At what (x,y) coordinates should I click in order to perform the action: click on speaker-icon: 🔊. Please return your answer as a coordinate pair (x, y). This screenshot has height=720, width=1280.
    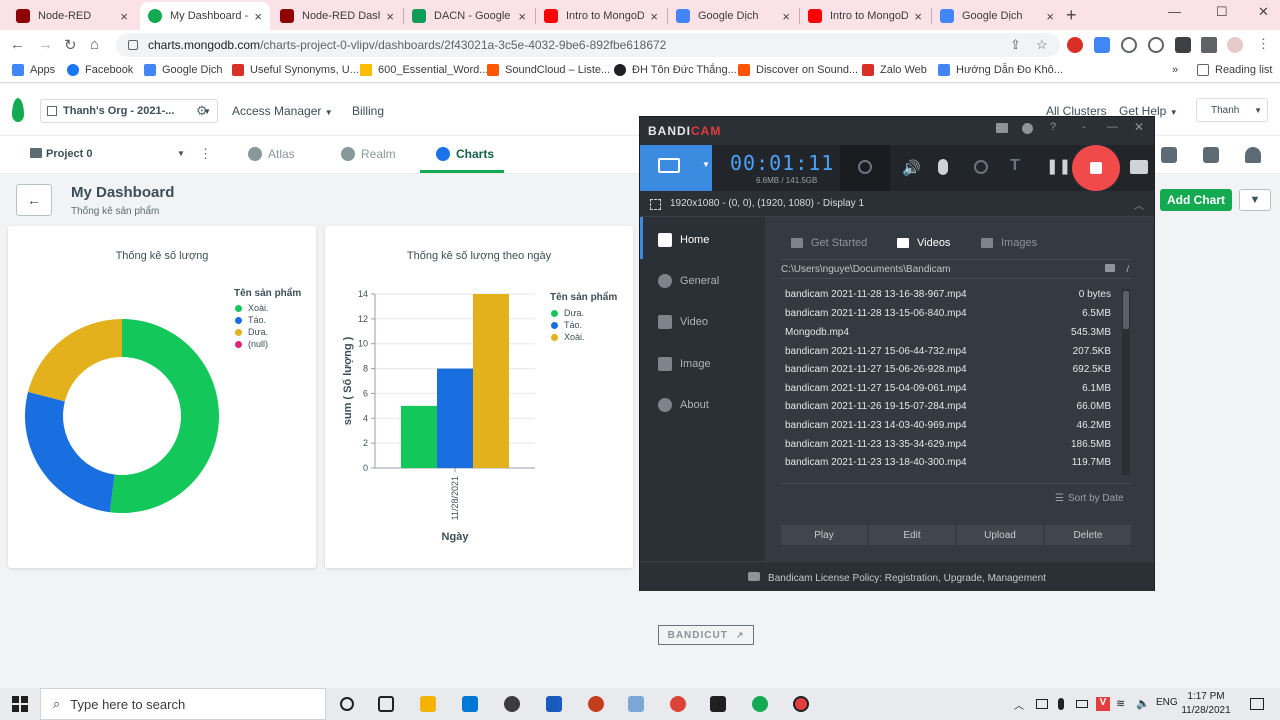
    Looking at the image, I should click on (911, 168).